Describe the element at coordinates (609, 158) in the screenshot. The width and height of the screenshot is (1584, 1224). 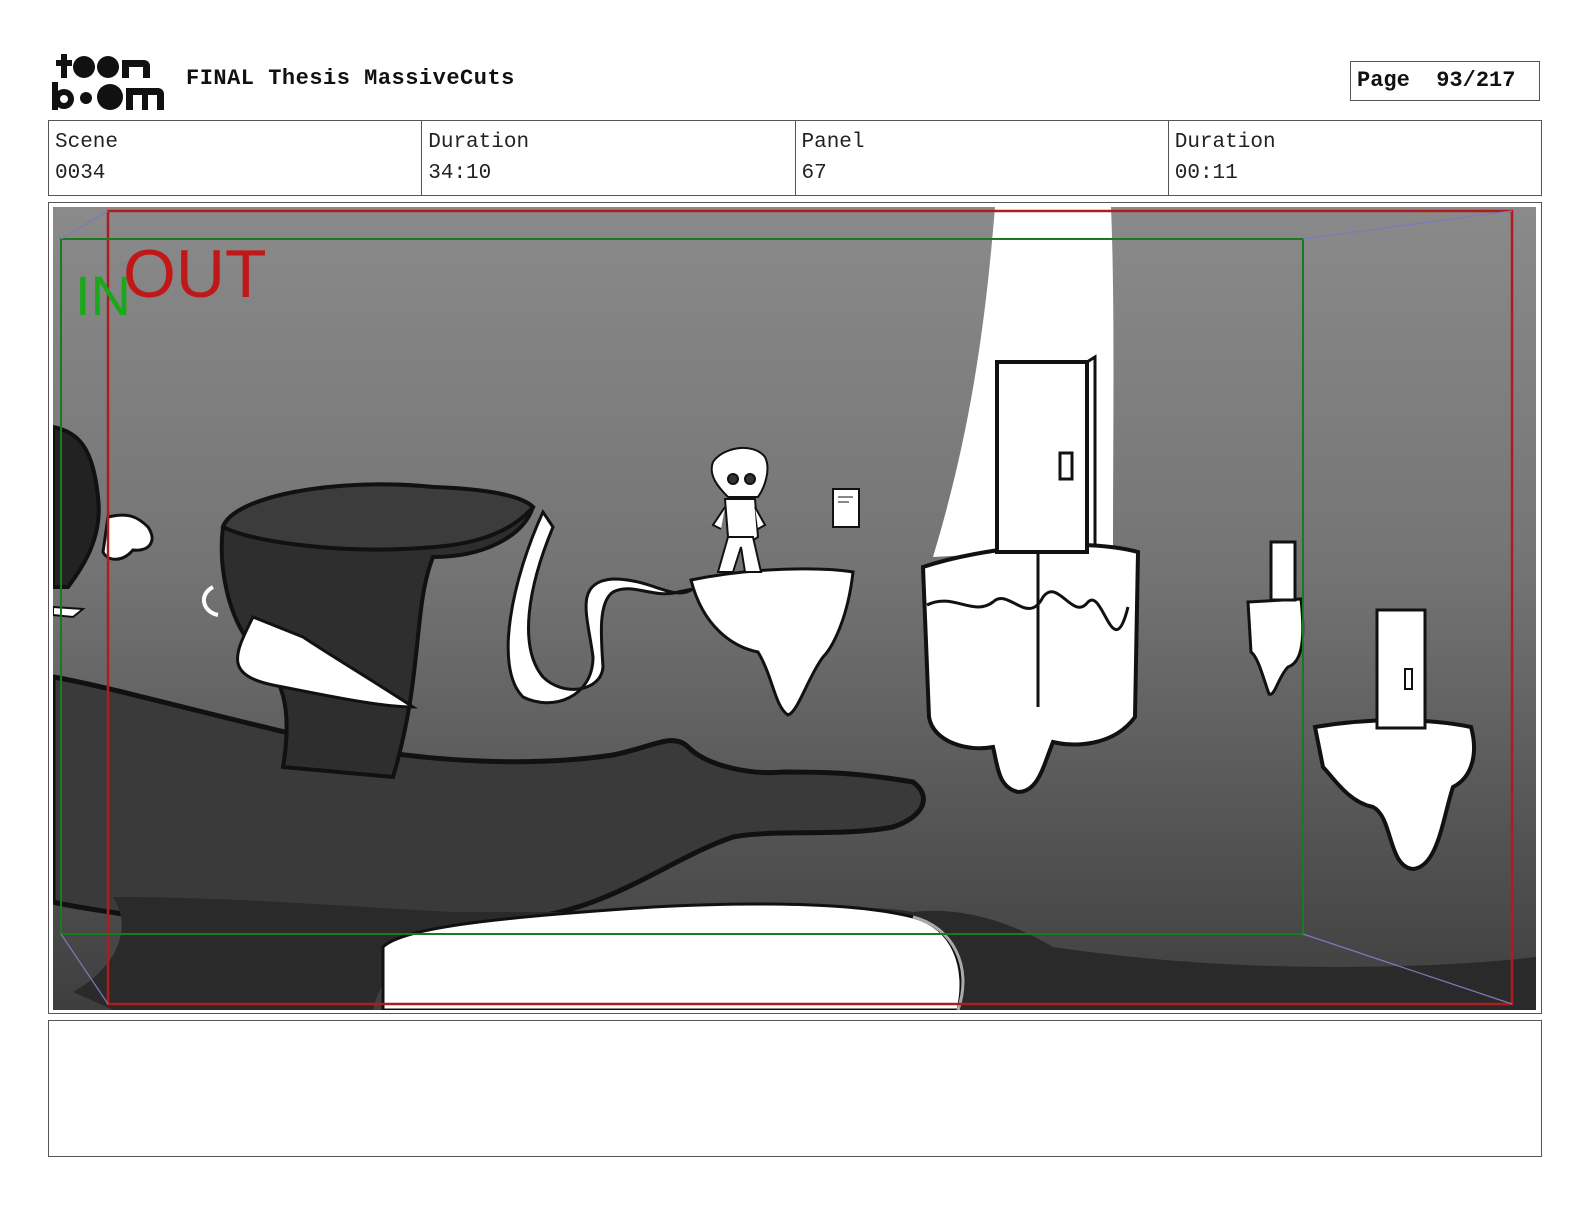
I see `scene-duration-cell: Duration 34:10` at that location.